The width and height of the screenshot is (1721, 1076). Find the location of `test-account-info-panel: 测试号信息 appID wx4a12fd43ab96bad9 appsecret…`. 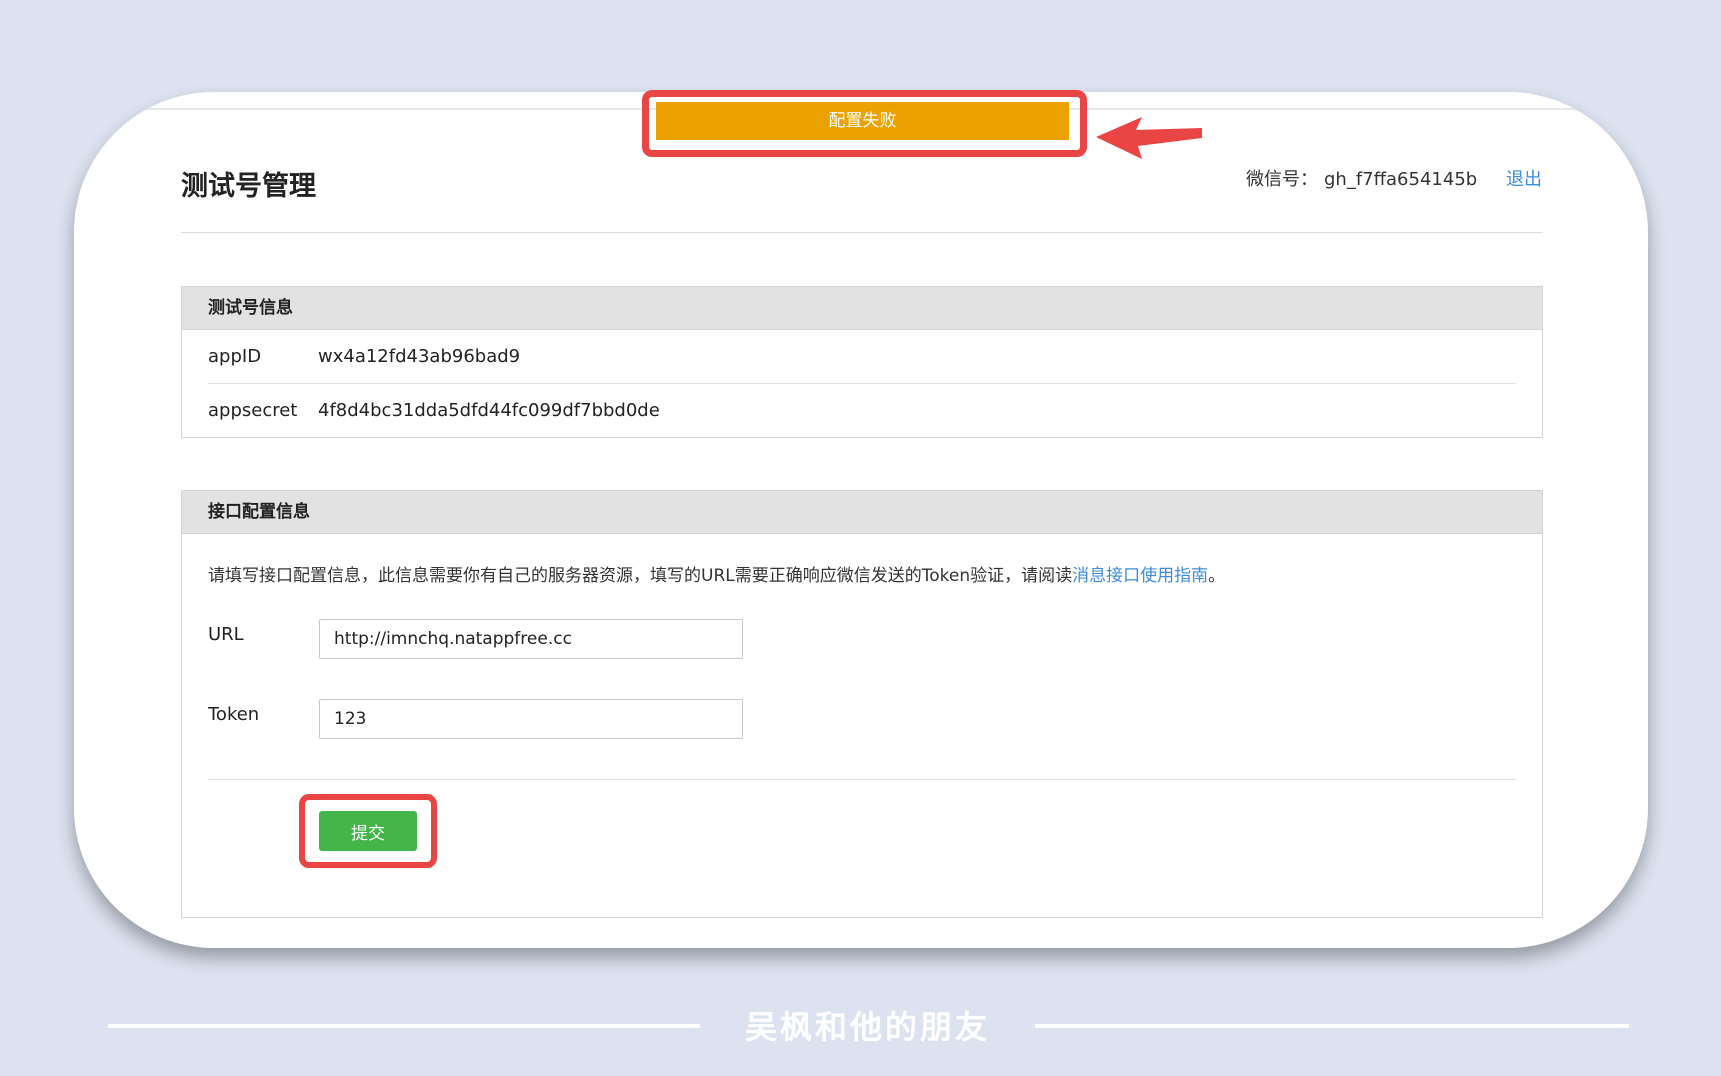

test-account-info-panel: 测试号信息 appID wx4a12fd43ab96bad9 appsecret… is located at coordinates (862, 362).